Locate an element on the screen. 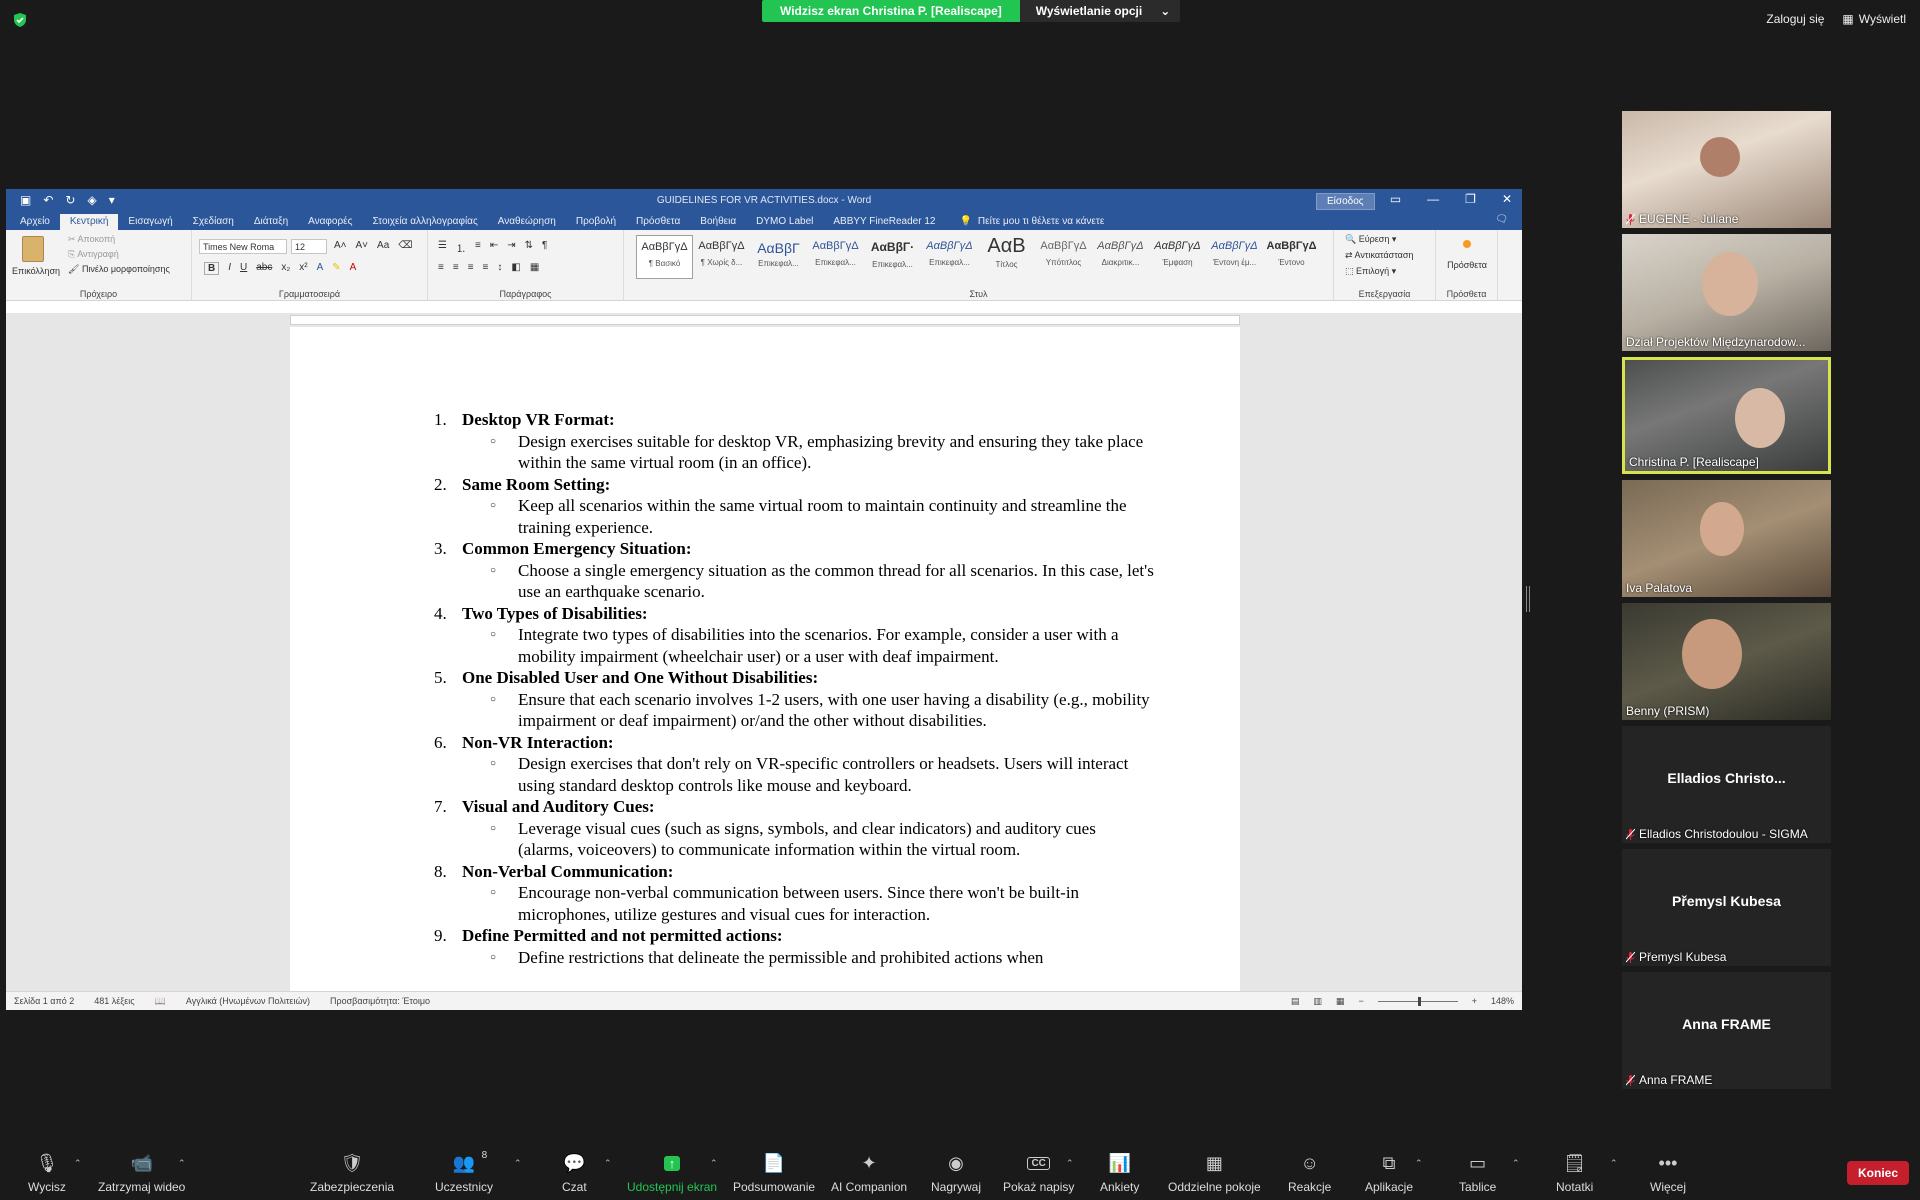 Image resolution: width=1920 pixels, height=1200 pixels. font-size-box: 12 is located at coordinates (309, 246).